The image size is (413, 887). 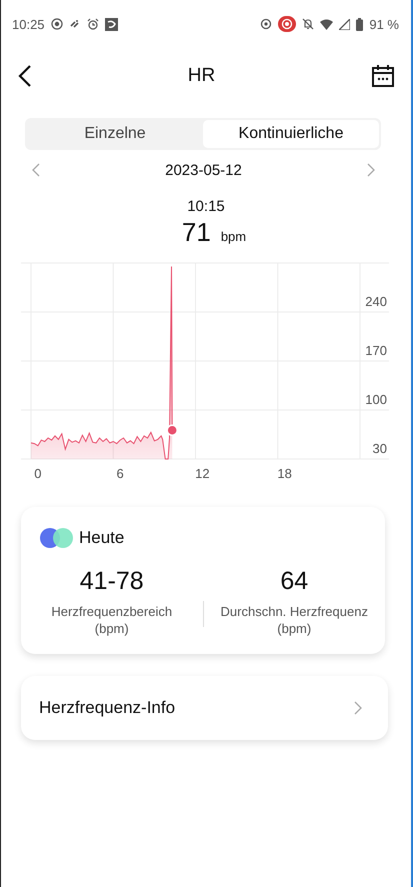 What do you see at coordinates (308, 24) in the screenshot?
I see `bell-off-icon` at bounding box center [308, 24].